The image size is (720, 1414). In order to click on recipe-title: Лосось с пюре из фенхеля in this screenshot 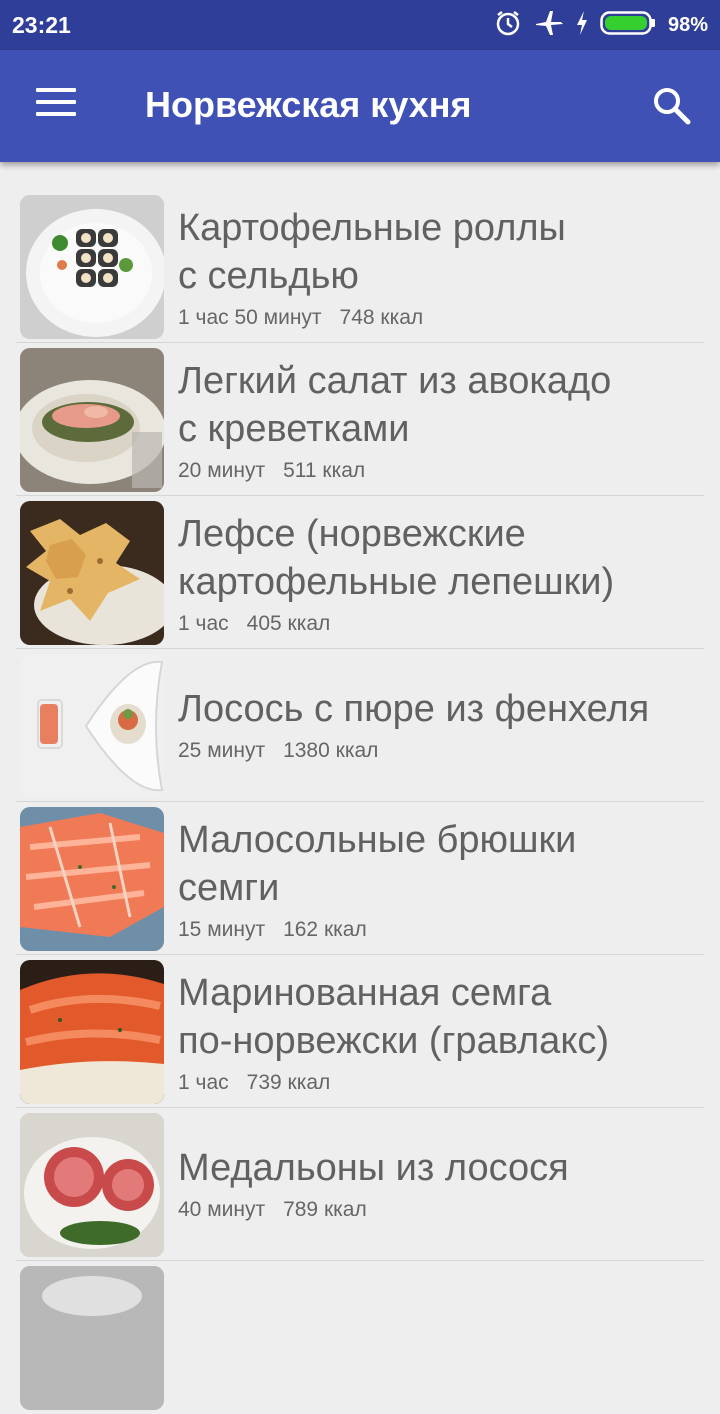, I will do `click(414, 709)`.